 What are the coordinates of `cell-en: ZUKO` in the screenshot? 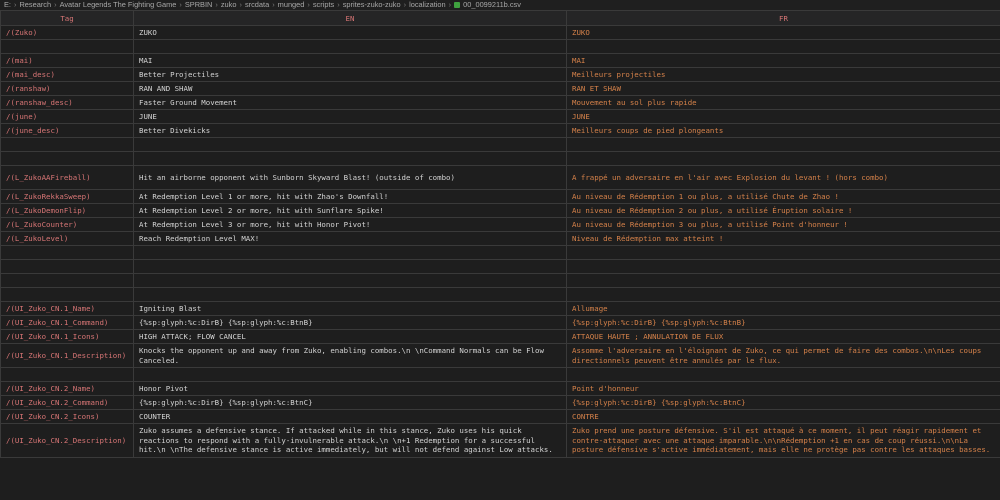 It's located at (350, 32).